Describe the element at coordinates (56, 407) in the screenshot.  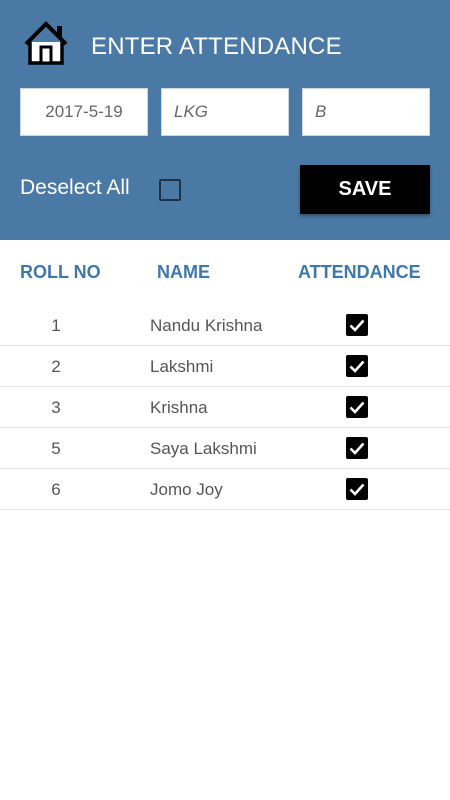
I see `roll-number: 3` at that location.